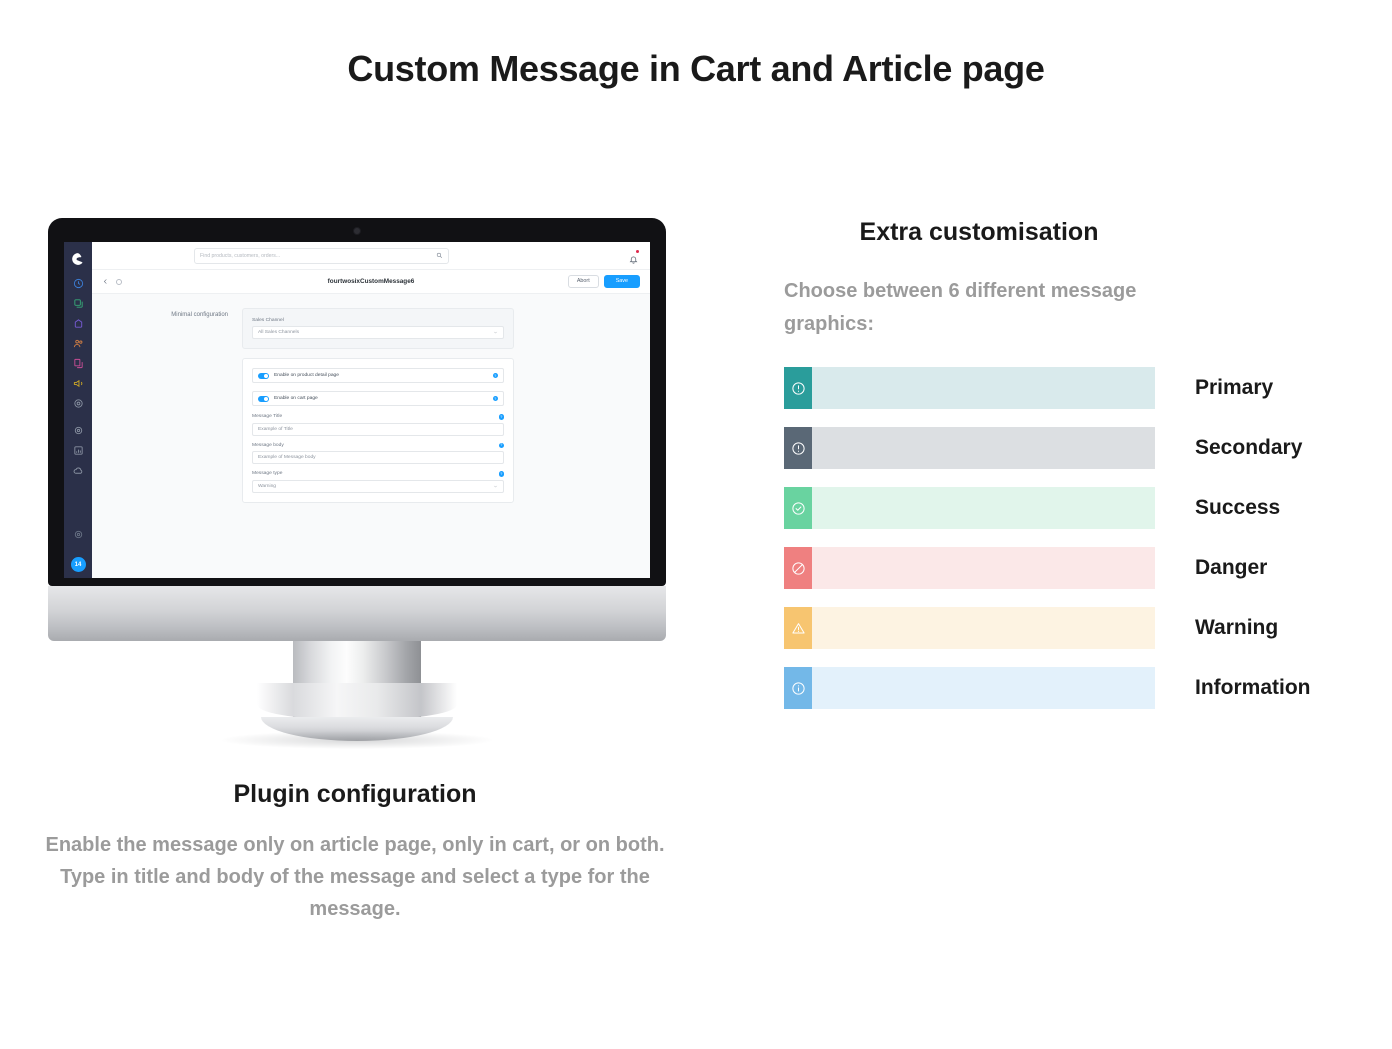  What do you see at coordinates (634, 257) in the screenshot?
I see `notifications-bell-icon` at bounding box center [634, 257].